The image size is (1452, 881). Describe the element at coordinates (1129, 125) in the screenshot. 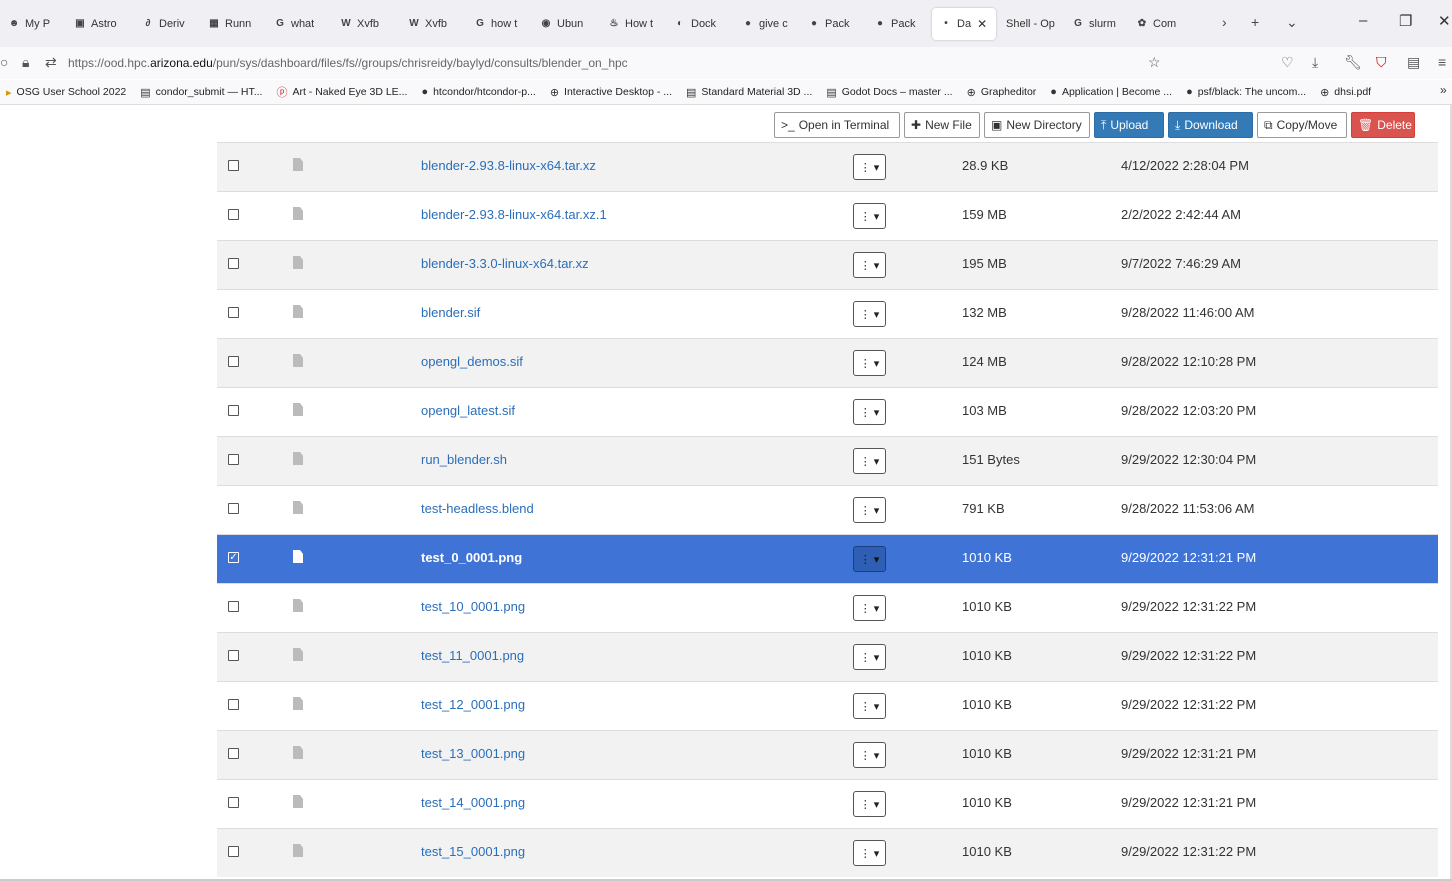

I see `upload-button: ⤒ Upload` at that location.